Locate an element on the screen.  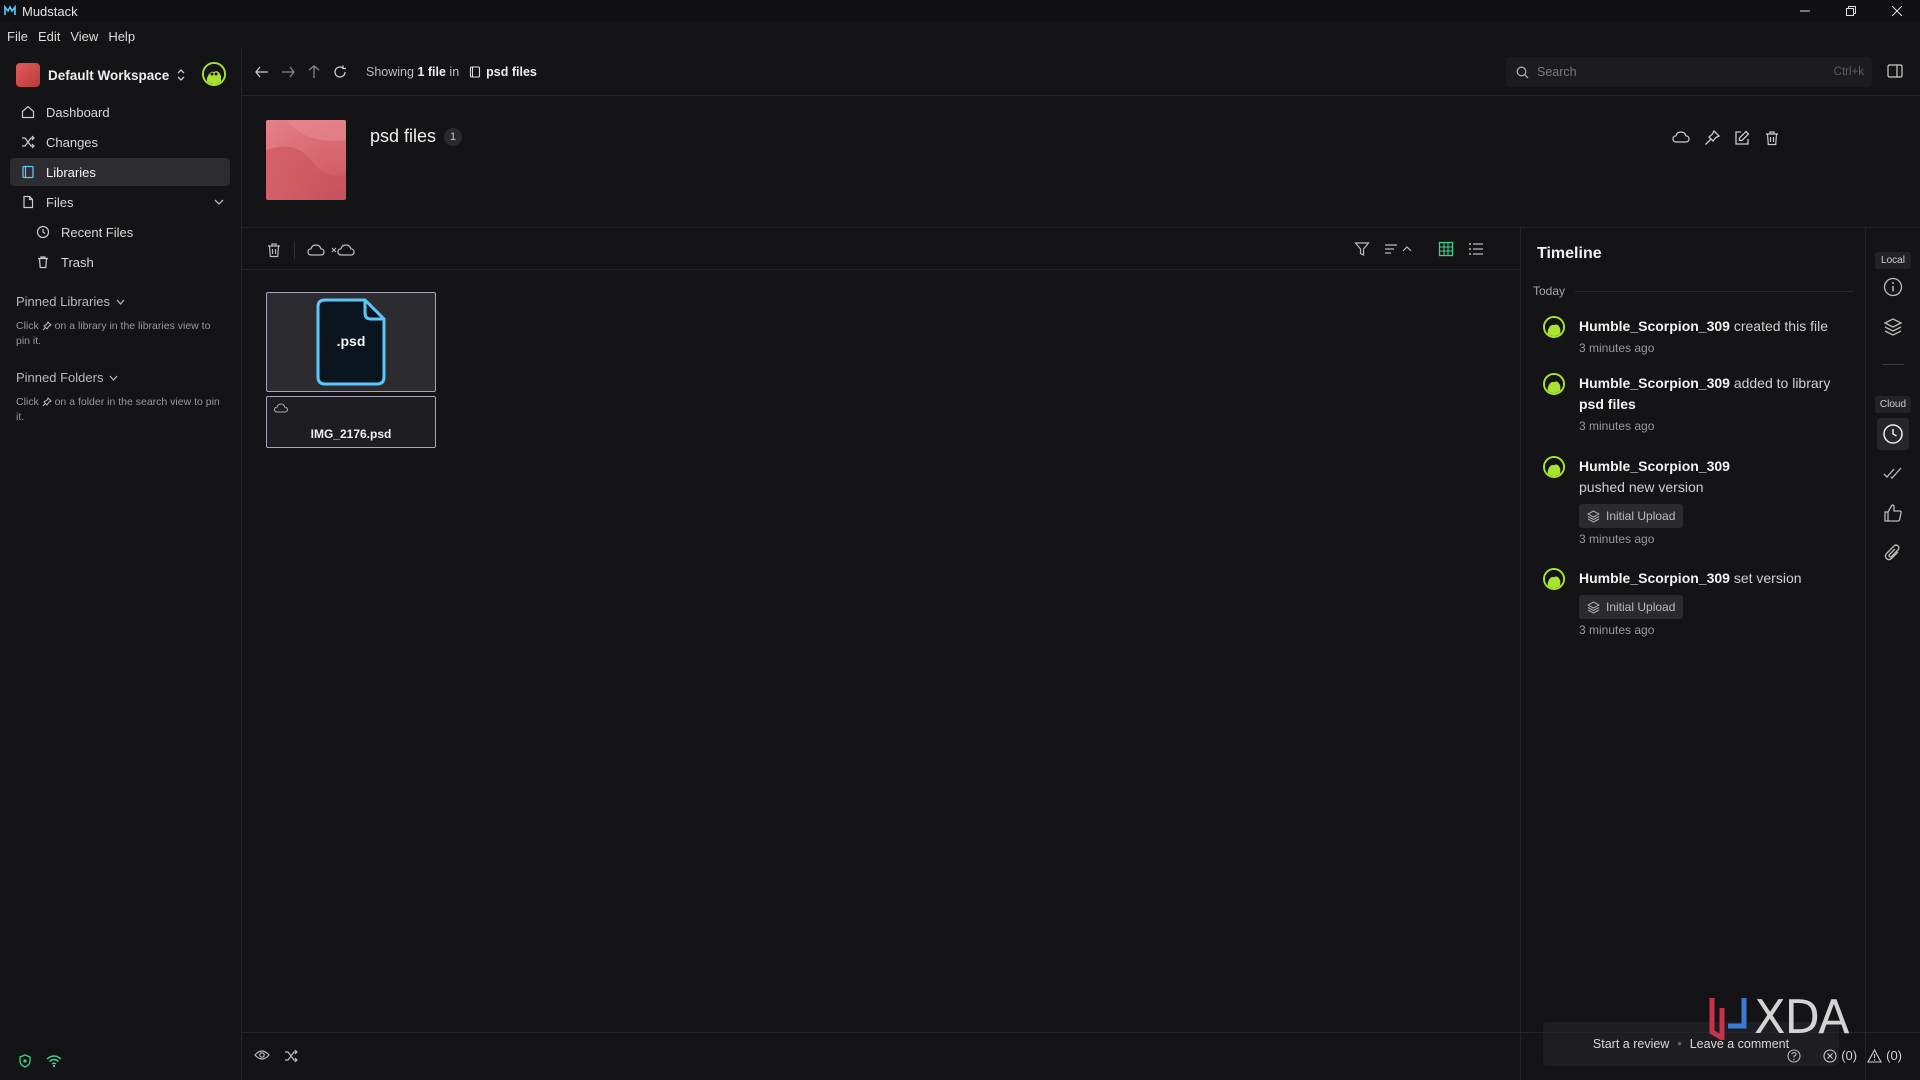
error-icon is located at coordinates (1830, 1055).